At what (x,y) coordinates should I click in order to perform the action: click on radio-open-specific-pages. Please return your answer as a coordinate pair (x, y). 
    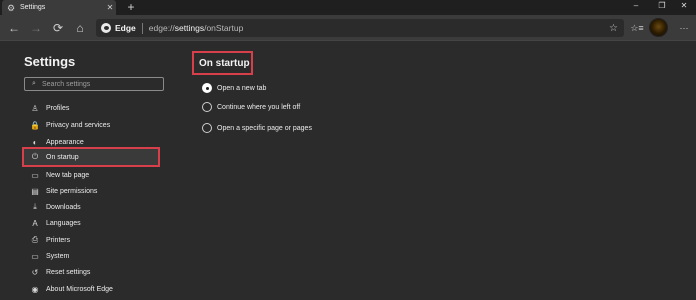
    Looking at the image, I should click on (207, 128).